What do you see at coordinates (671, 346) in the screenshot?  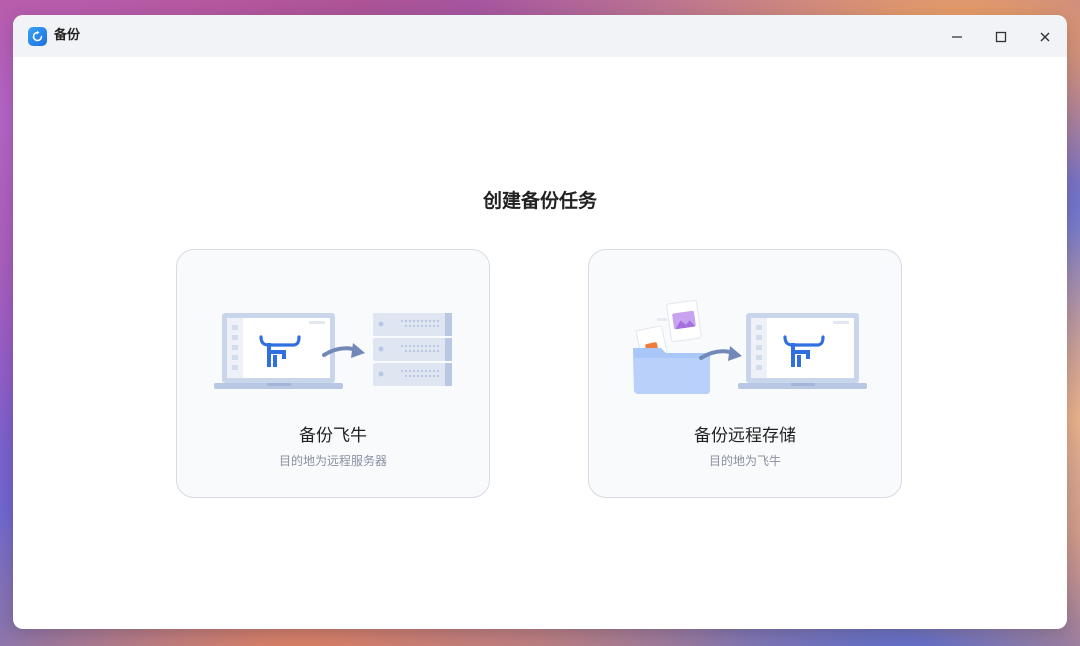 I see `folder-icon` at bounding box center [671, 346].